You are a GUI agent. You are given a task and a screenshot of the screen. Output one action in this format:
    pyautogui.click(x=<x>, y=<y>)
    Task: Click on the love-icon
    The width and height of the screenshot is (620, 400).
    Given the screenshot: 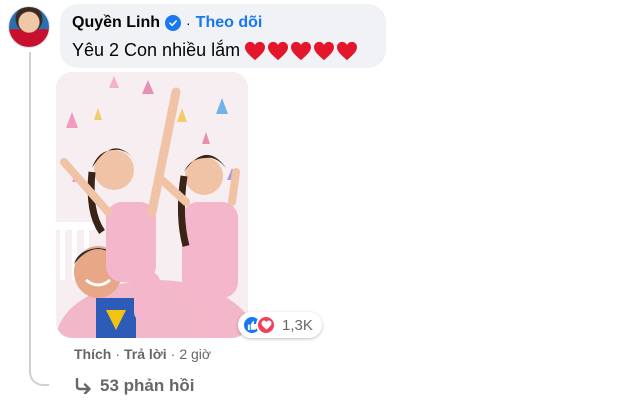 What is the action you would take?
    pyautogui.click(x=266, y=325)
    